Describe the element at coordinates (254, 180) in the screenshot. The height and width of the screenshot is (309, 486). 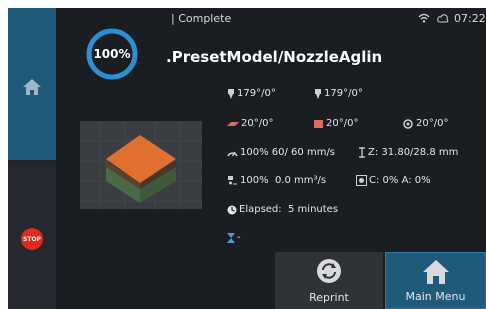
I see `flow-percent: 100%` at that location.